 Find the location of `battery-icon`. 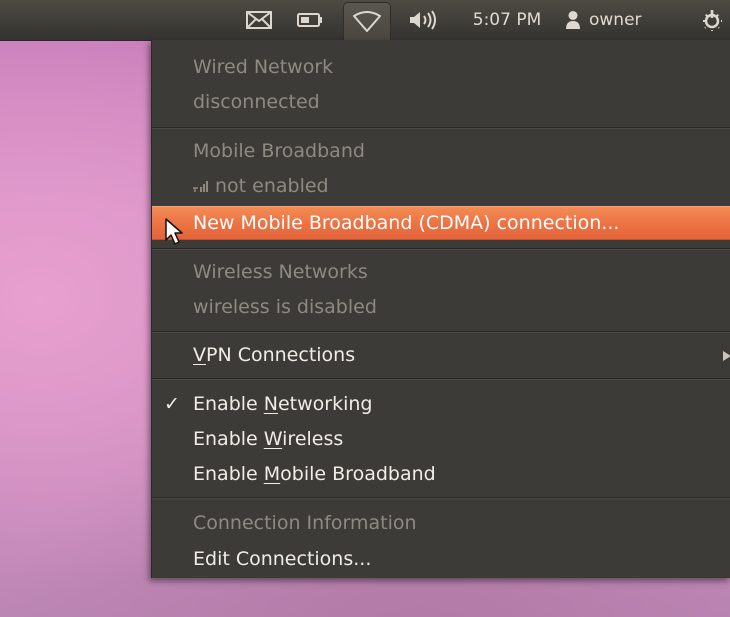

battery-icon is located at coordinates (309, 20).